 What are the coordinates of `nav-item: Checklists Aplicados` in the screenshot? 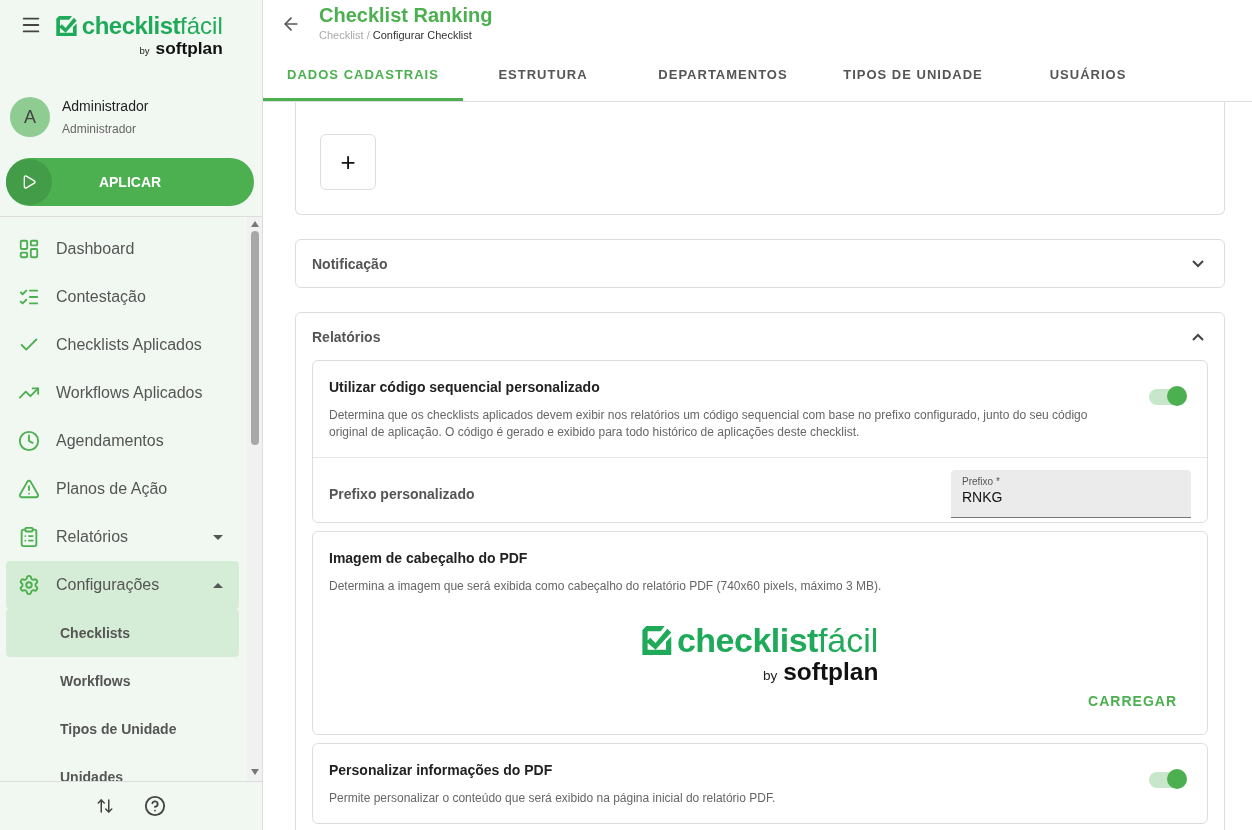 It's located at (122, 345).